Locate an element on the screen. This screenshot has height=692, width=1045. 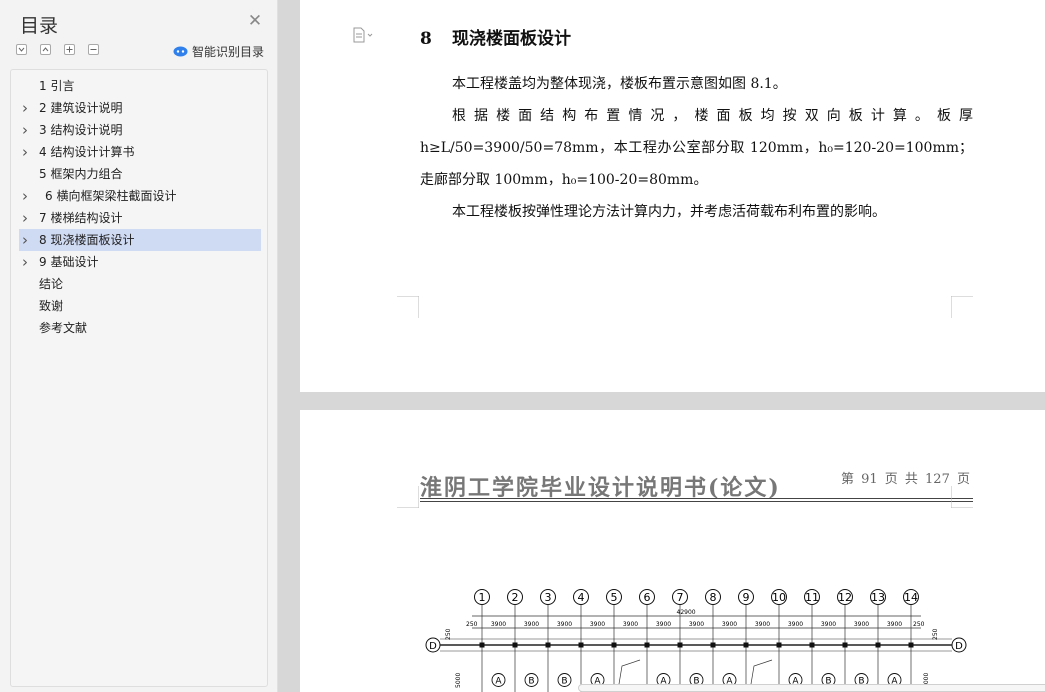
axis-number: 9 is located at coordinates (746, 597).